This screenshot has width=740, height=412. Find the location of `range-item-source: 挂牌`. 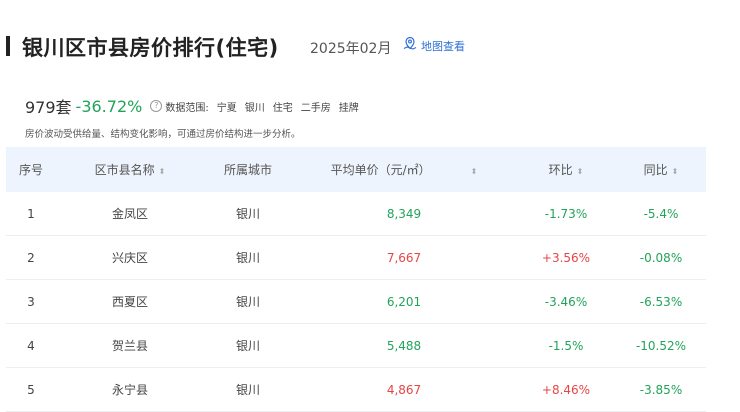

range-item-source: 挂牌 is located at coordinates (348, 108).